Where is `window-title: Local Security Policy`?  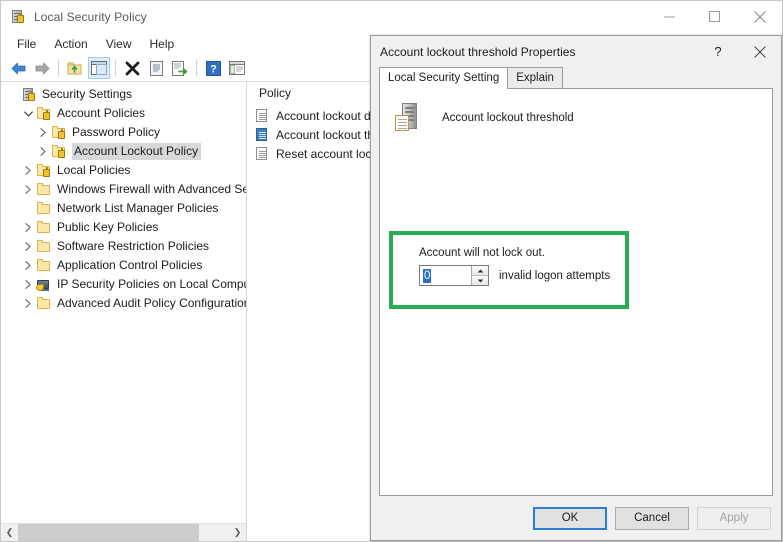 window-title: Local Security Policy is located at coordinates (90, 16).